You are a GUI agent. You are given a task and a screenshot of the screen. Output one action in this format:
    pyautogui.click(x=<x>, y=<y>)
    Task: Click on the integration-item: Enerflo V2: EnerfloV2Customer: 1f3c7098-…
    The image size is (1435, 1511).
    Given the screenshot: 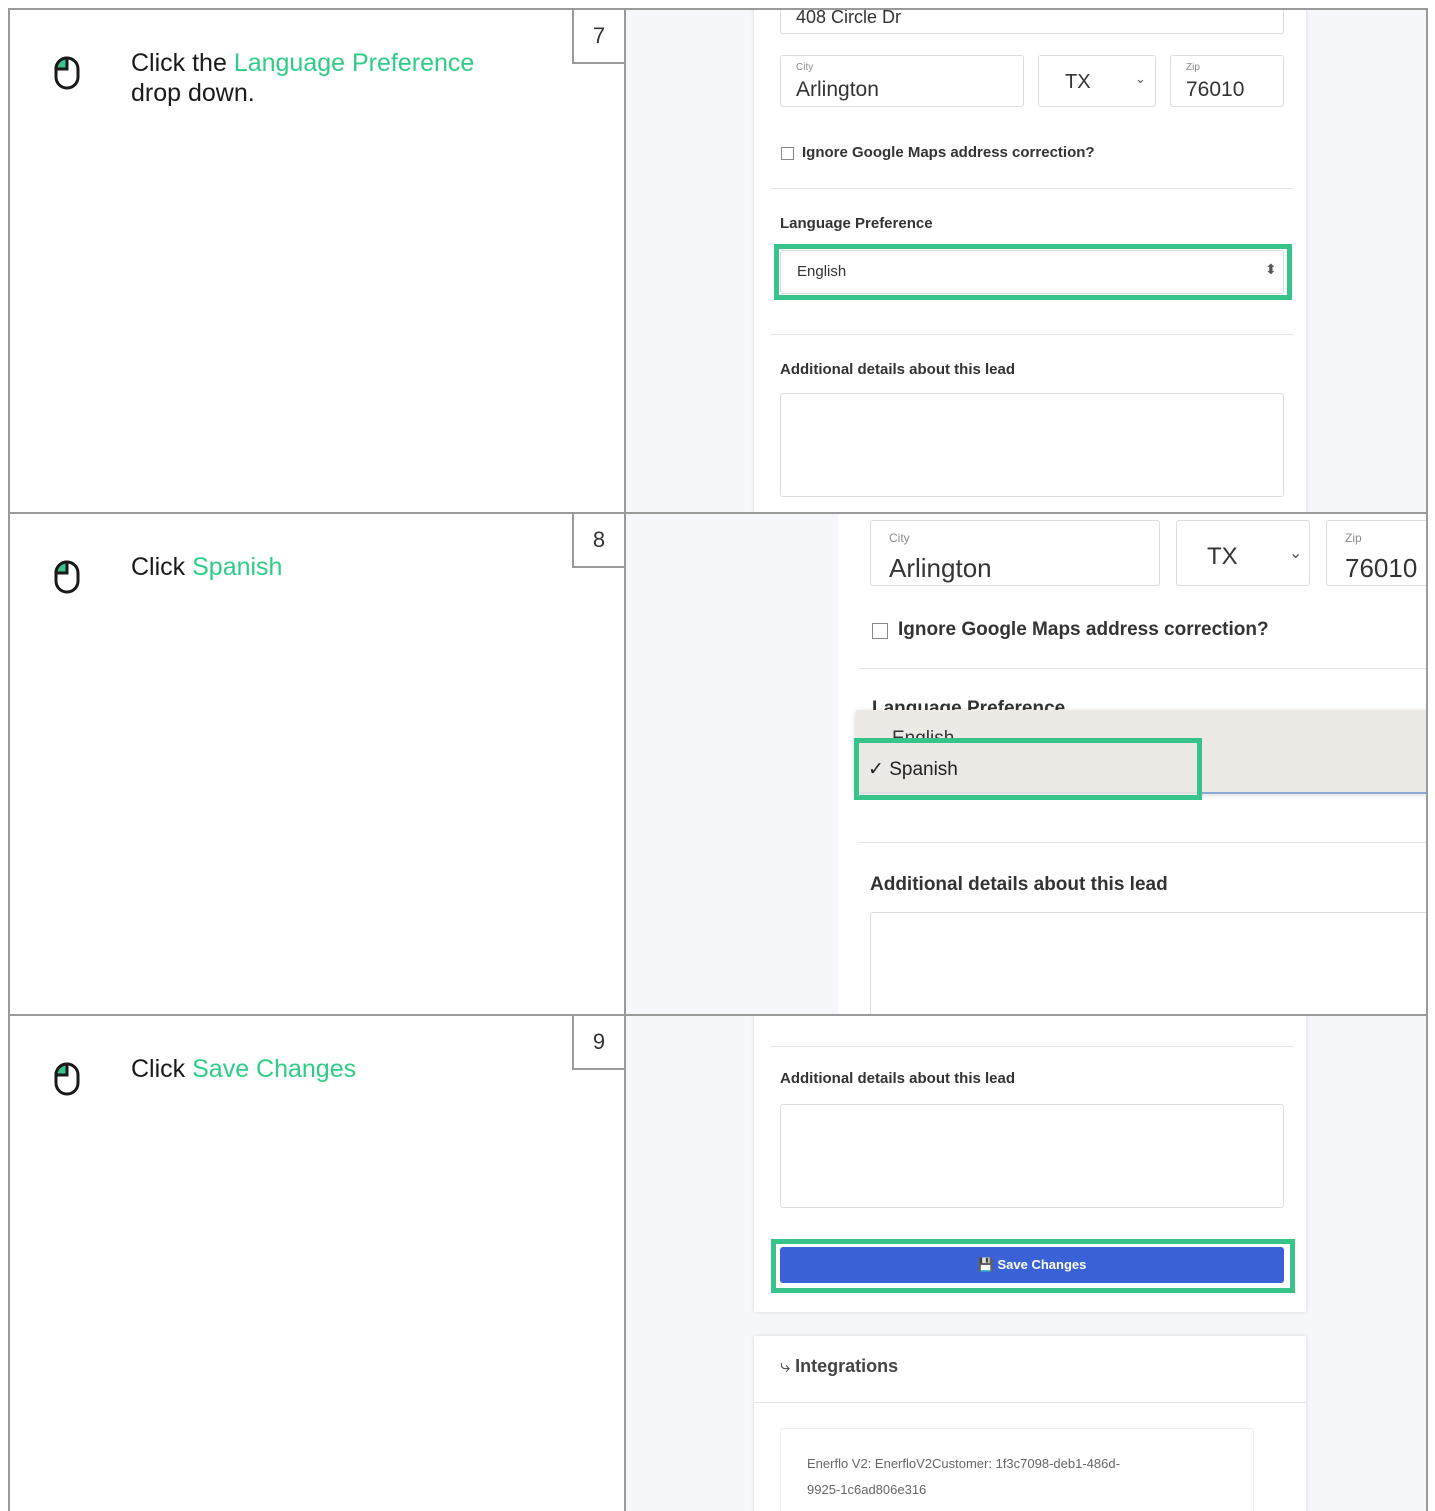 What is the action you would take?
    pyautogui.click(x=1017, y=1469)
    